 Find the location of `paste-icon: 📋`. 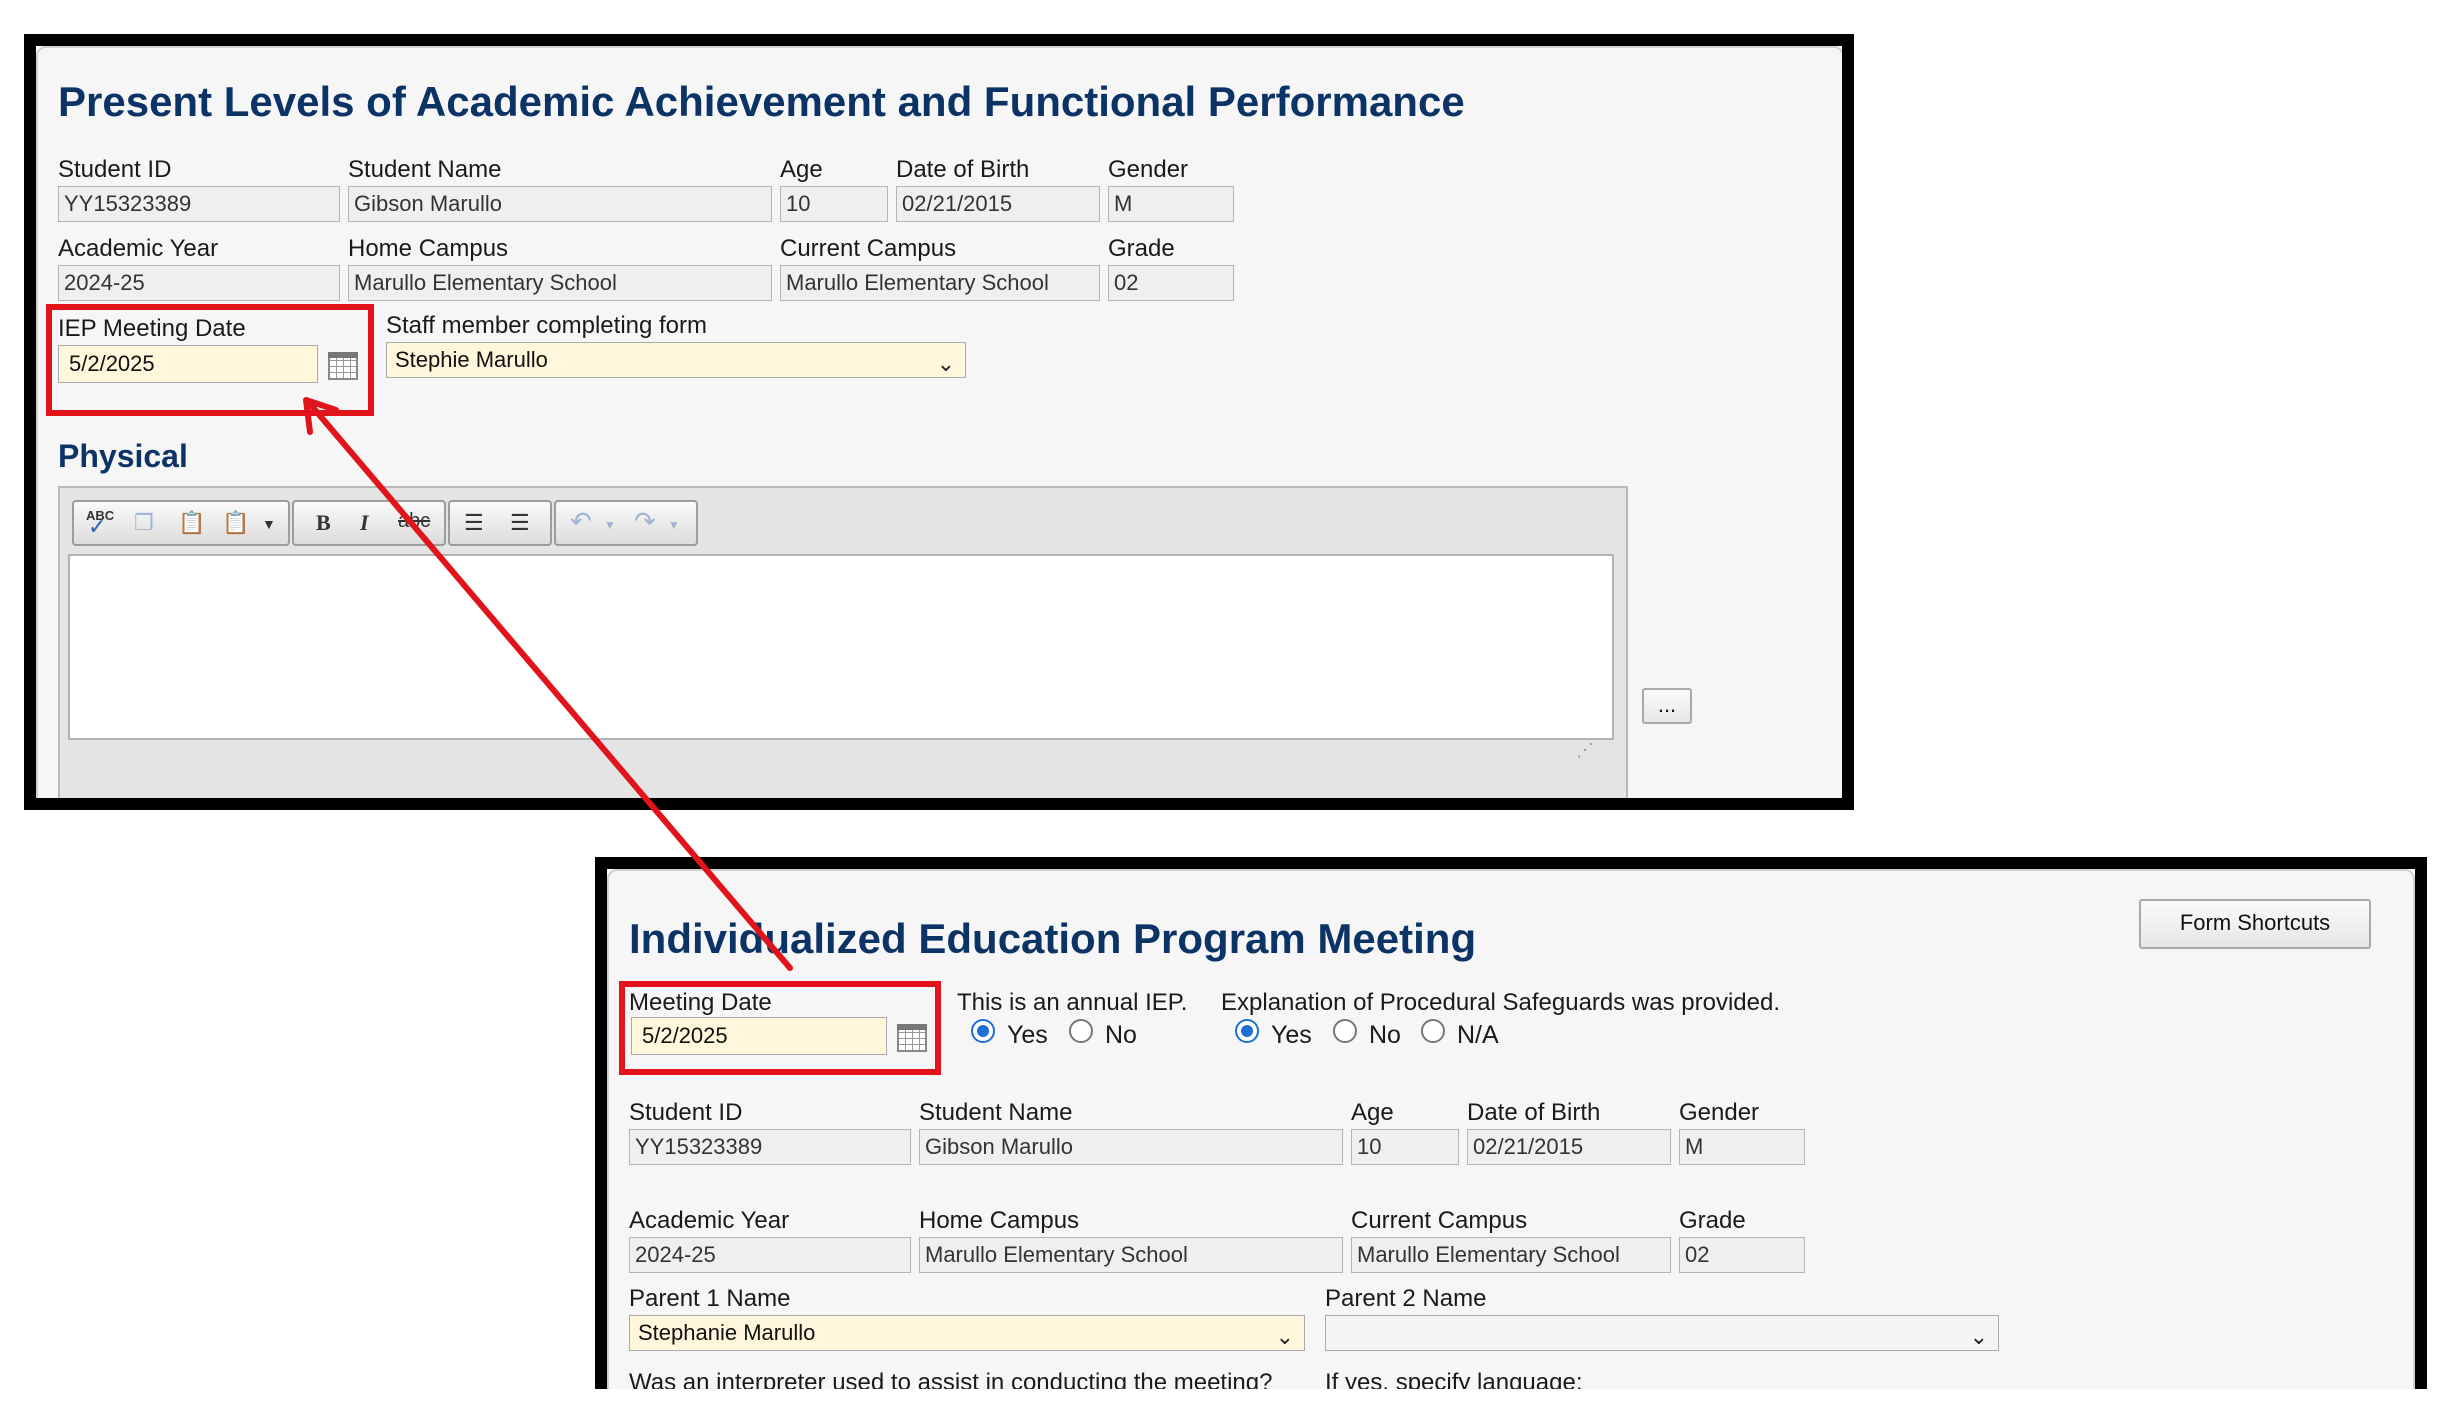

paste-icon: 📋 is located at coordinates (191, 523).